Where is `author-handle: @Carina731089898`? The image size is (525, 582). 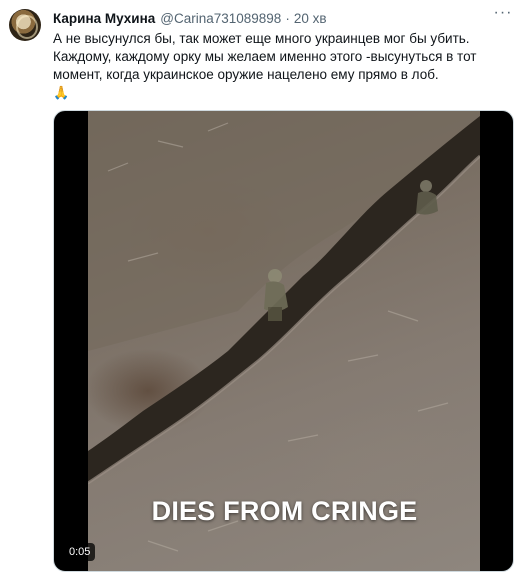
author-handle: @Carina731089898 is located at coordinates (220, 18).